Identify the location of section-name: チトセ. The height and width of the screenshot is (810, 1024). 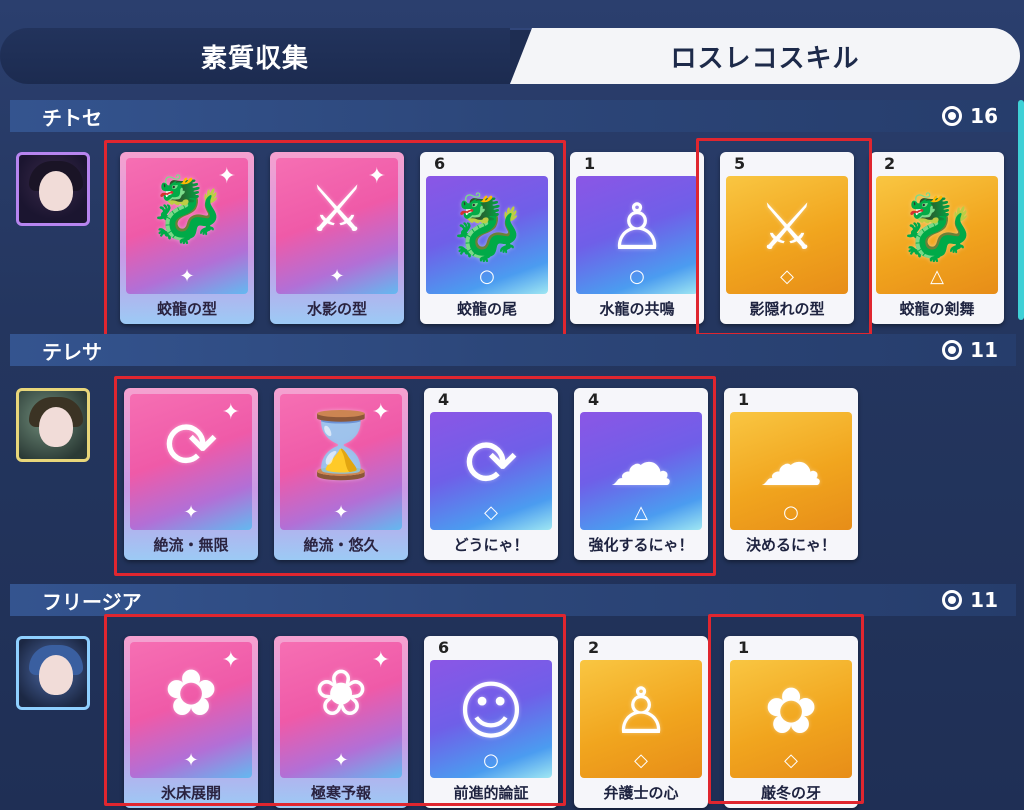
(72, 117).